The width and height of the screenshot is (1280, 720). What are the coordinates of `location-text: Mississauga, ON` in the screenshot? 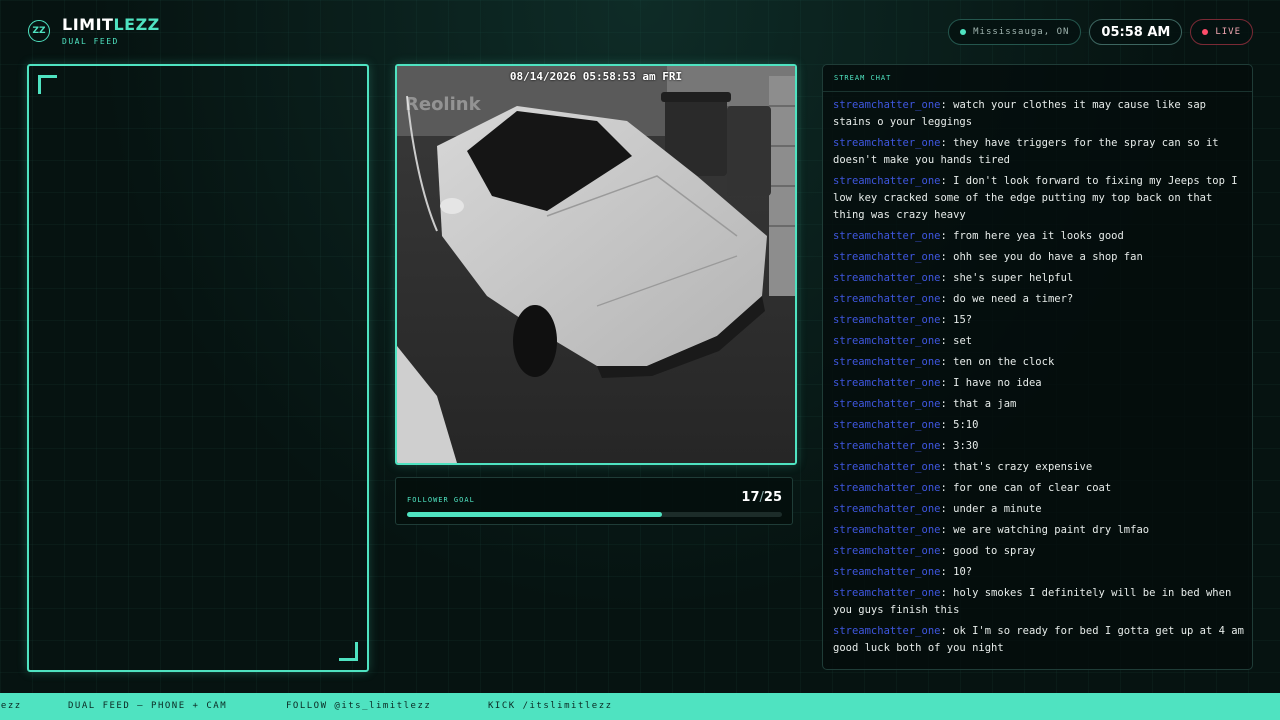 It's located at (1021, 32).